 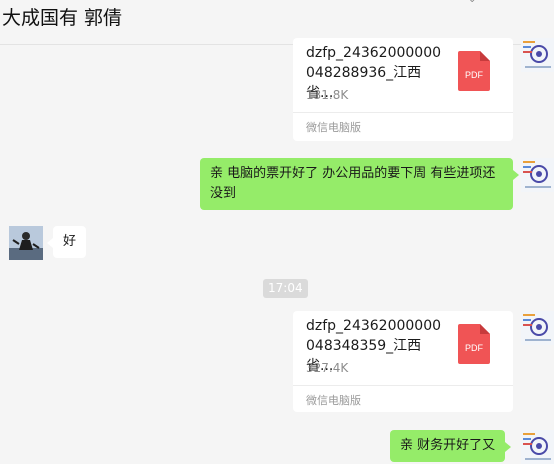 I want to click on message-bubble-other: 好, so click(x=66, y=242).